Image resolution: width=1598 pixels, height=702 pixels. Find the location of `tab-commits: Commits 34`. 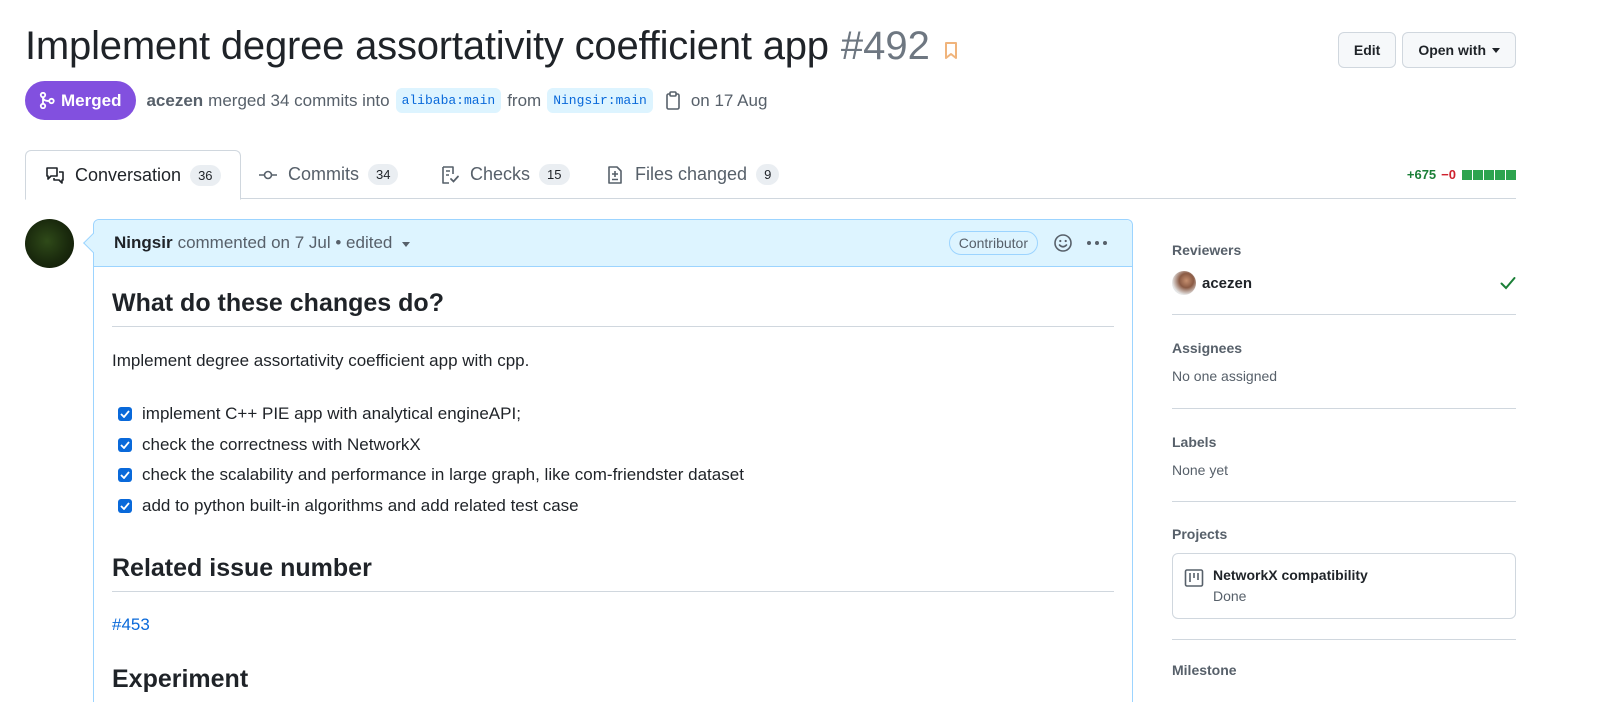

tab-commits: Commits 34 is located at coordinates (328, 174).